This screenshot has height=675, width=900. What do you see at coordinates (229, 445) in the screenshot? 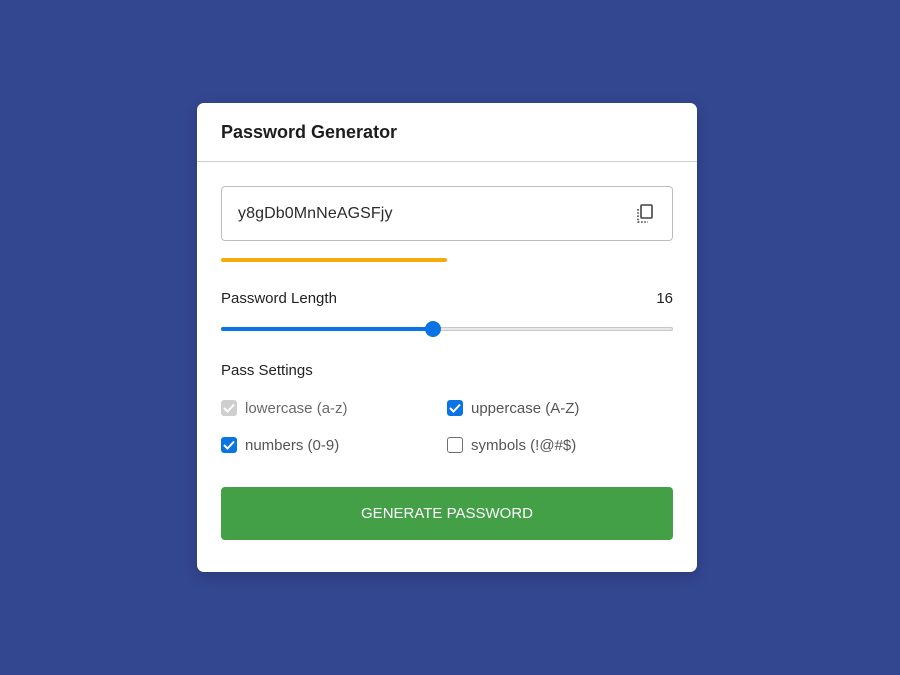
I see `numbers-checkbox` at bounding box center [229, 445].